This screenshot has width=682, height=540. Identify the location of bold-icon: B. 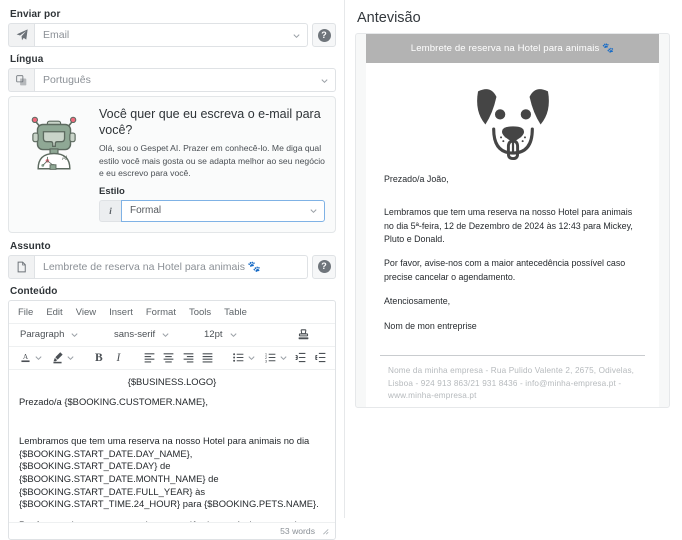
(99, 358).